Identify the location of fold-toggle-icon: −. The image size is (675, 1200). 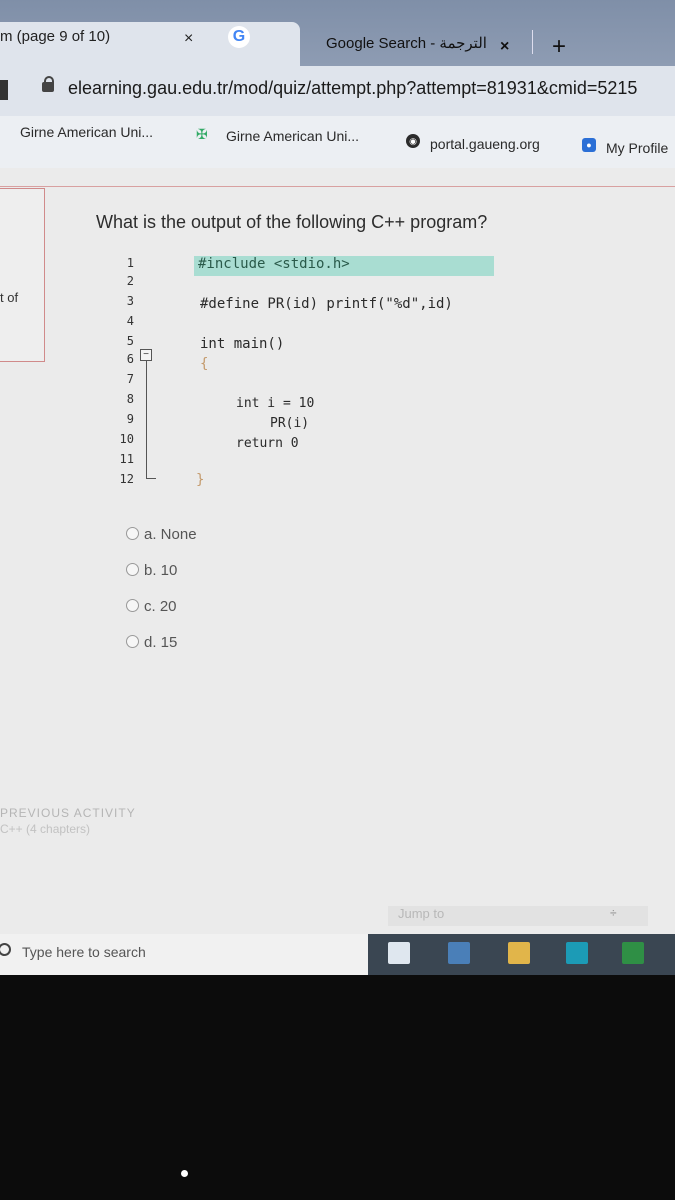
(146, 355).